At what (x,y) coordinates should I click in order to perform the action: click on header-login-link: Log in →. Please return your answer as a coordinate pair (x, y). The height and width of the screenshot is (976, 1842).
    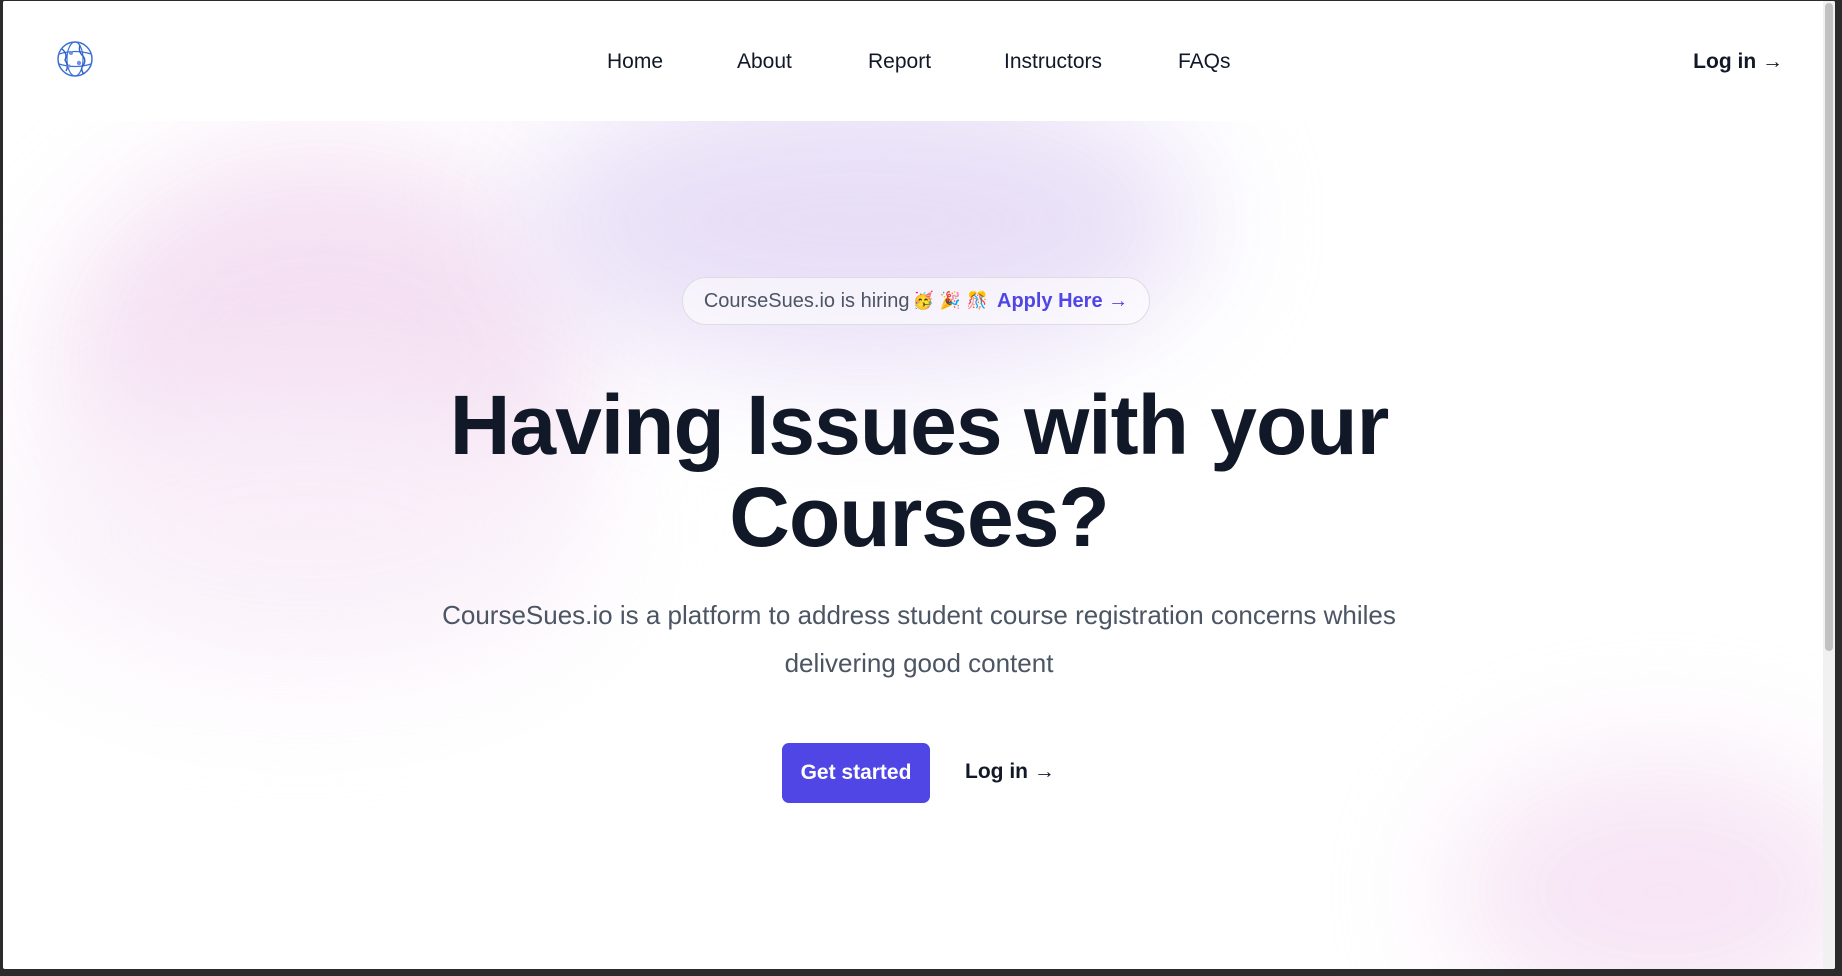
    Looking at the image, I should click on (1738, 62).